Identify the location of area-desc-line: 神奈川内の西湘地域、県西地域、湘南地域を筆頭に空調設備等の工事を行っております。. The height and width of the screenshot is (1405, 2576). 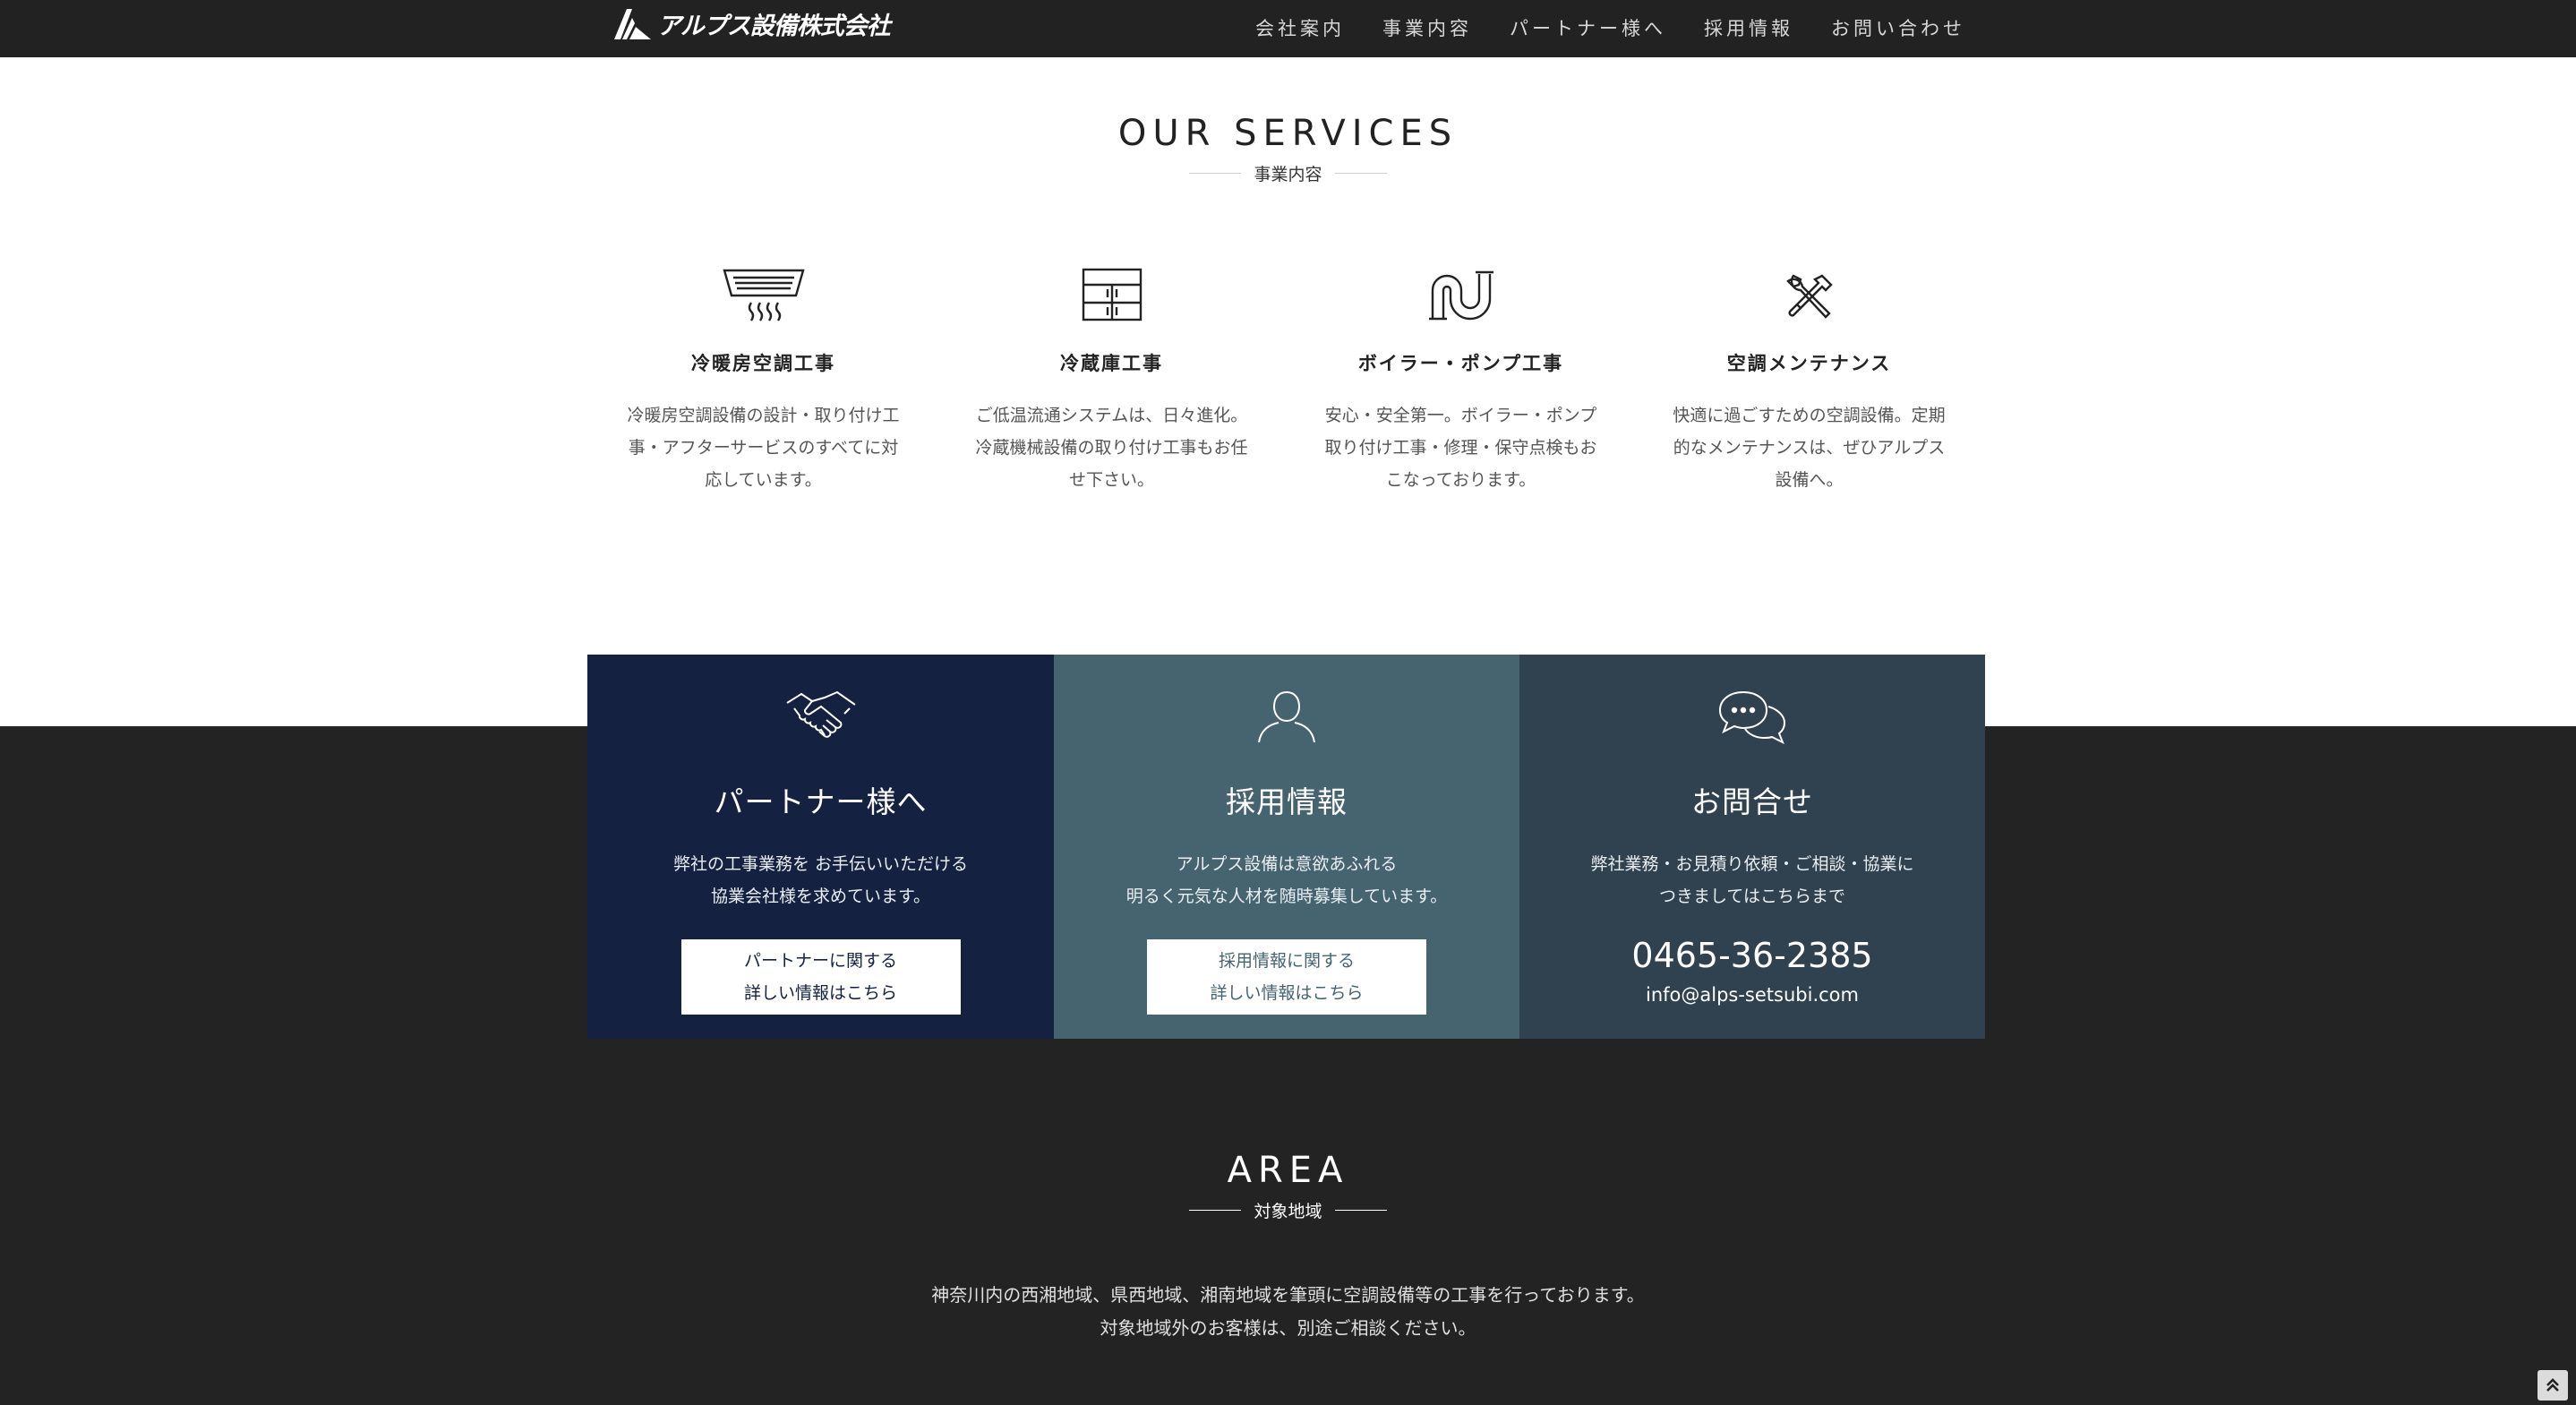
(1288, 1295).